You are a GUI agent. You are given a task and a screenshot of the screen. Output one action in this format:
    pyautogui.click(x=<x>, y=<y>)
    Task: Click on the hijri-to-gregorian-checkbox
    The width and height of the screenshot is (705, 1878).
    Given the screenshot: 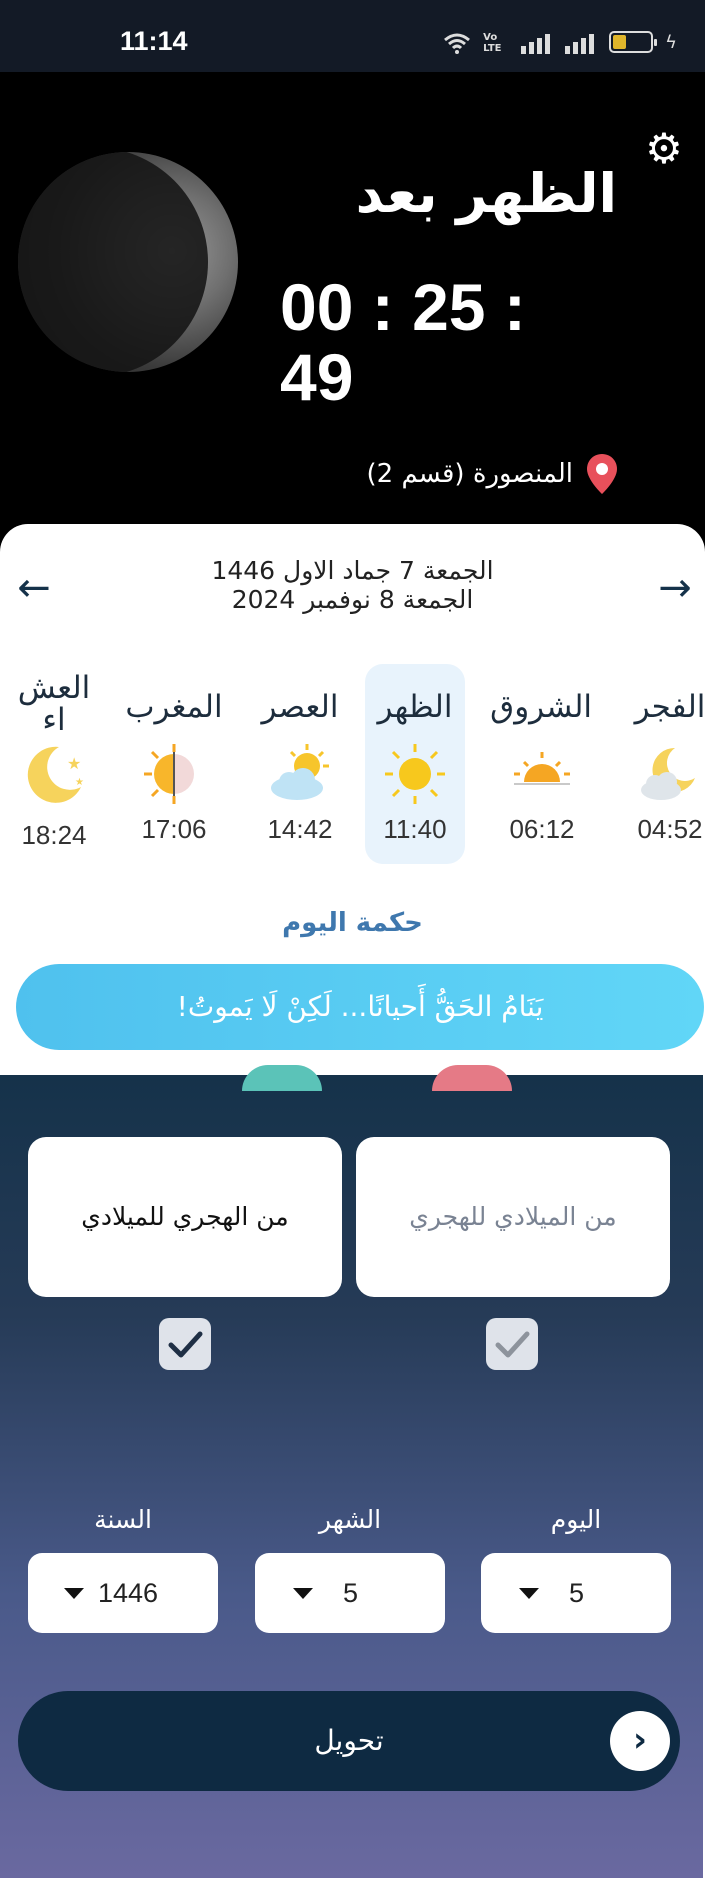 What is the action you would take?
    pyautogui.click(x=185, y=1344)
    